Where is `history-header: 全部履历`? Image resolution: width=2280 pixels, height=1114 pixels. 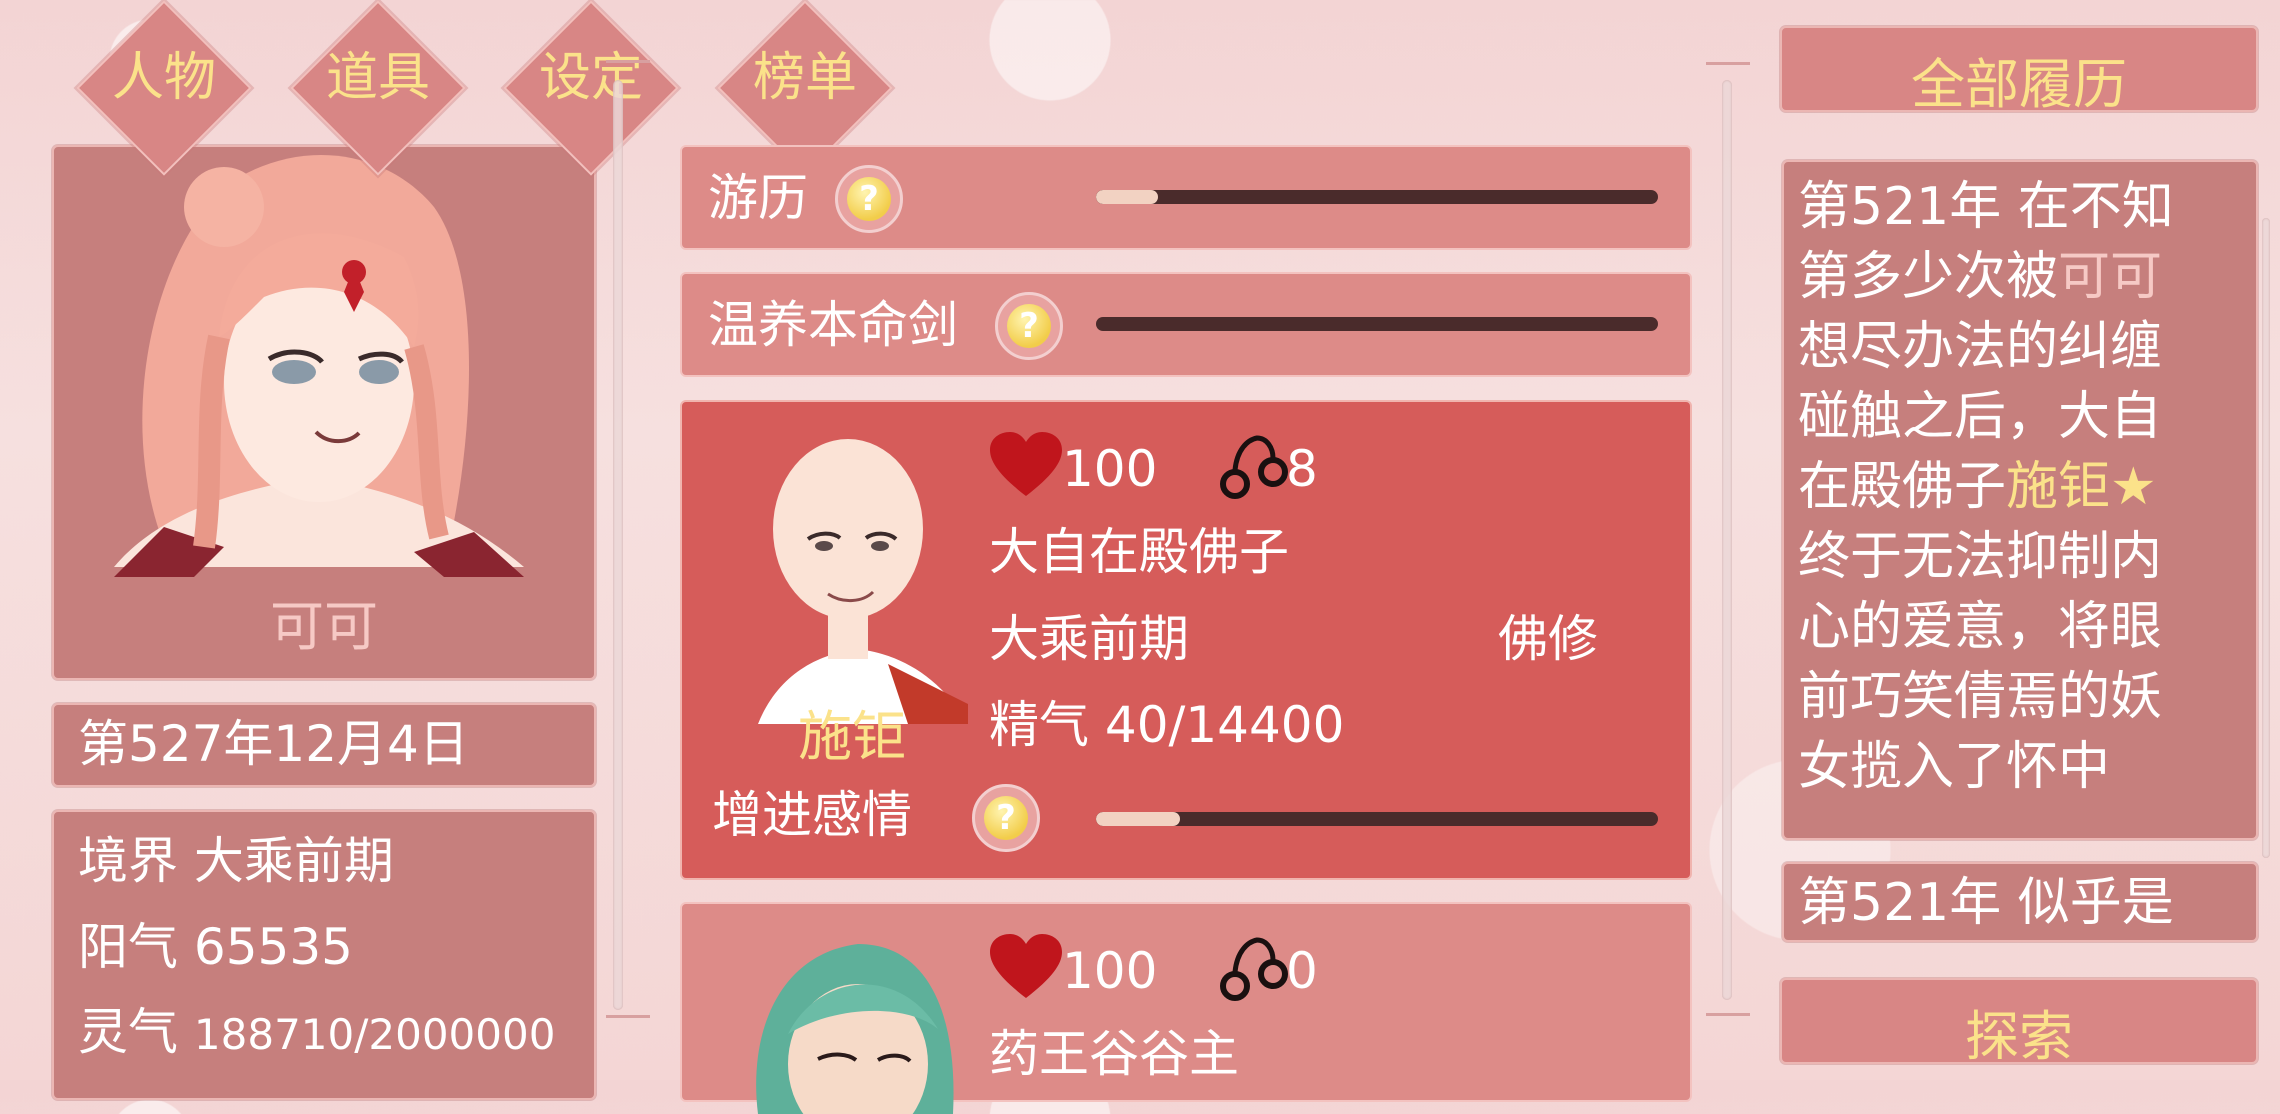
history-header: 全部履历 is located at coordinates (2019, 71).